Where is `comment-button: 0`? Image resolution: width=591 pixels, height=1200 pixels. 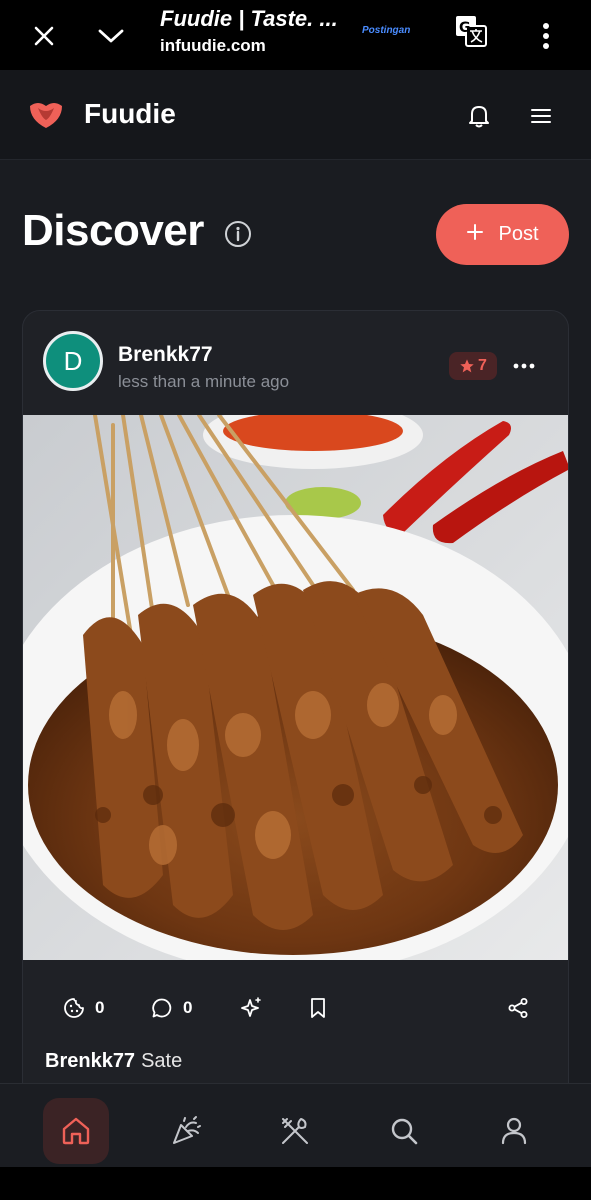
comment-button: 0 is located at coordinates (171, 1008).